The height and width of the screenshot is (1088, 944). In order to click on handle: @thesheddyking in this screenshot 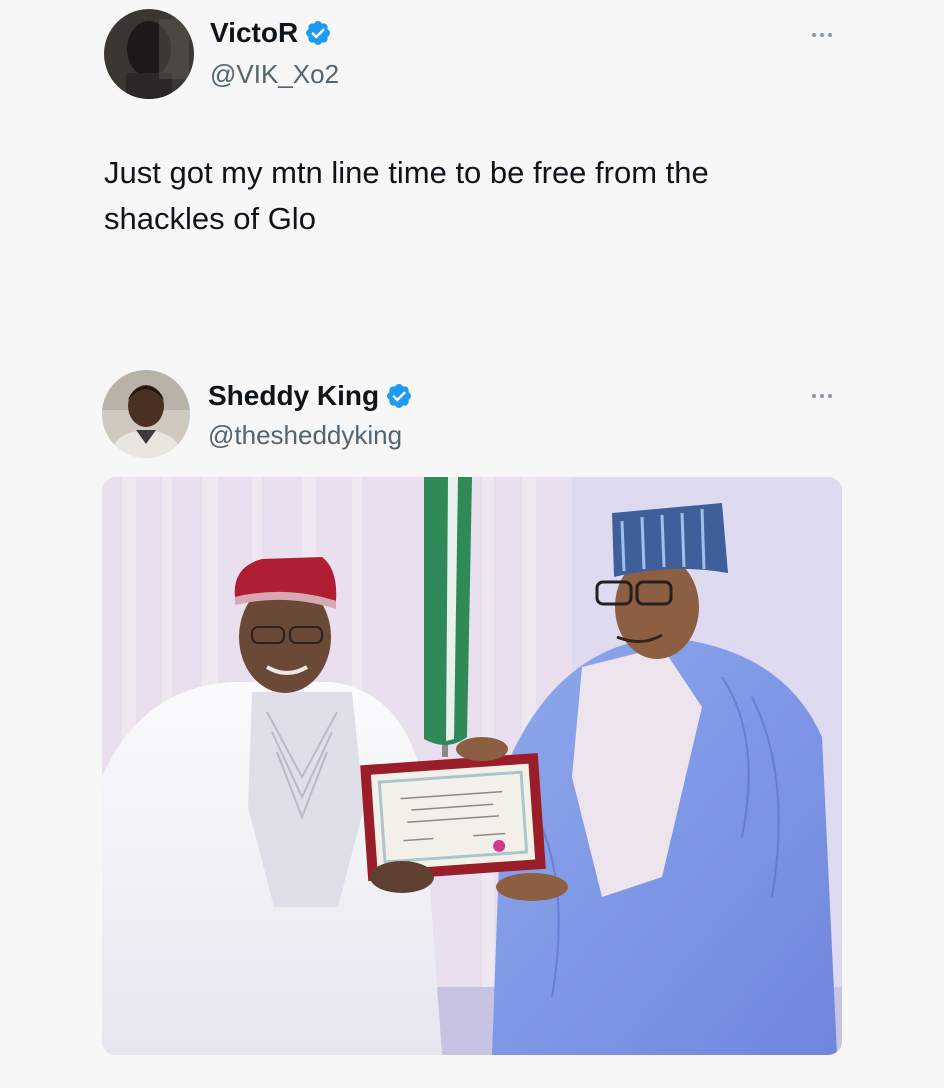, I will do `click(305, 435)`.